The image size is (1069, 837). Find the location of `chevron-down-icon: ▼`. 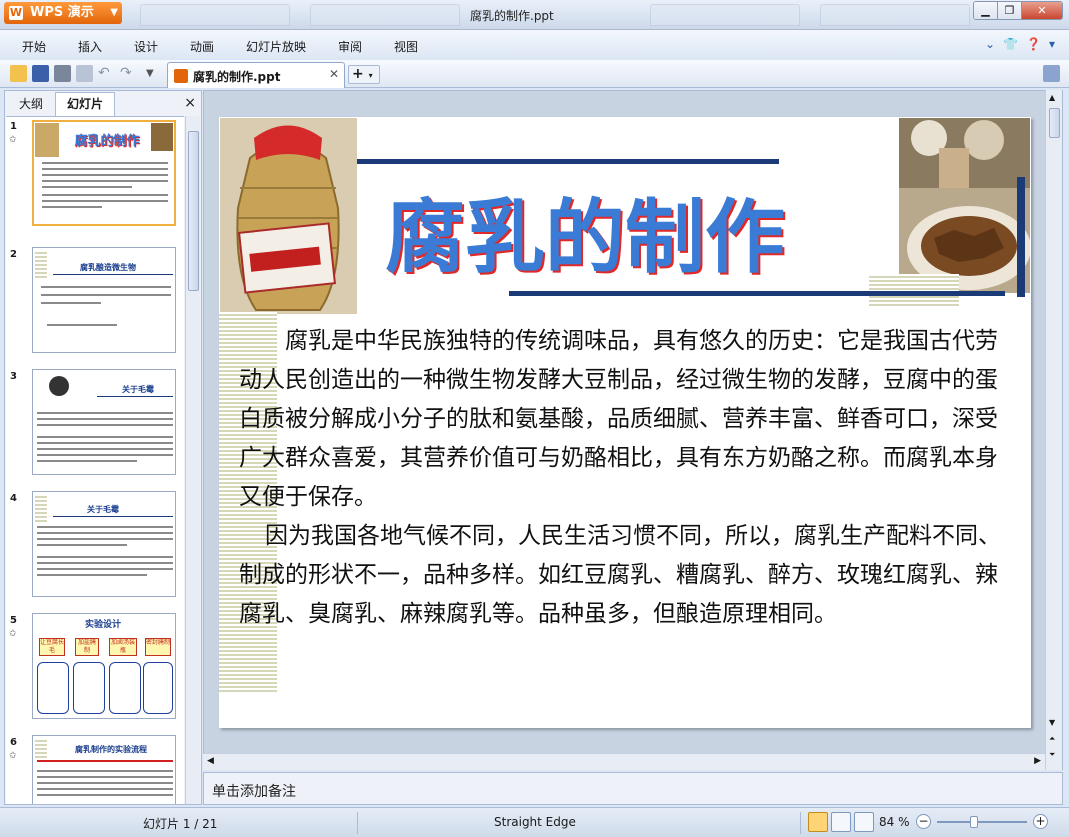

chevron-down-icon: ▼ is located at coordinates (114, 12).